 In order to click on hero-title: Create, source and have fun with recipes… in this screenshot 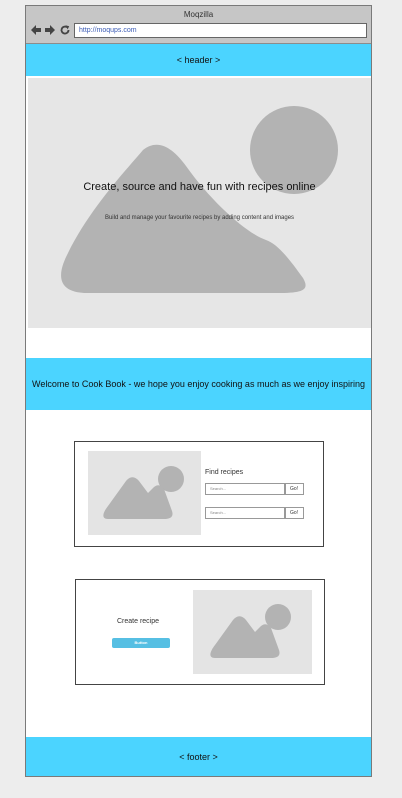, I will do `click(199, 187)`.